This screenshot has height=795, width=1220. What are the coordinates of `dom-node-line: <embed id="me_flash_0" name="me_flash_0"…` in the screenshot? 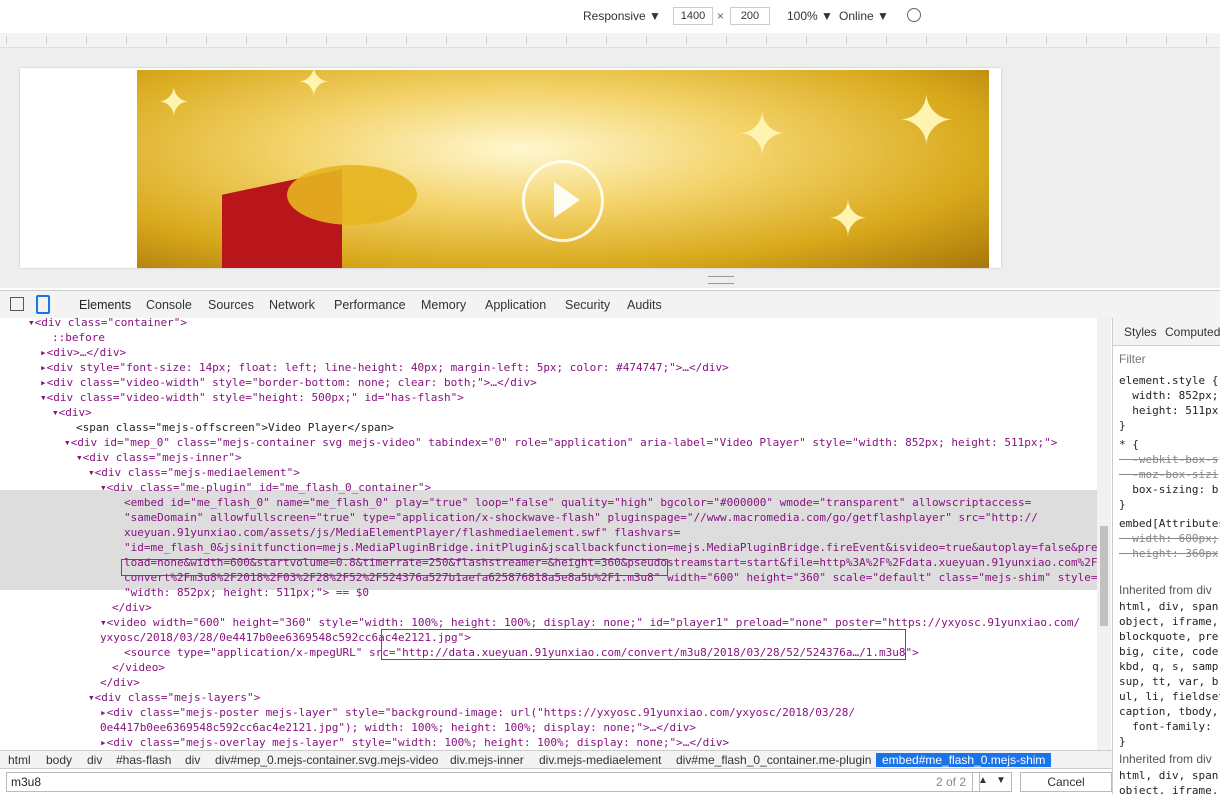 It's located at (577, 502).